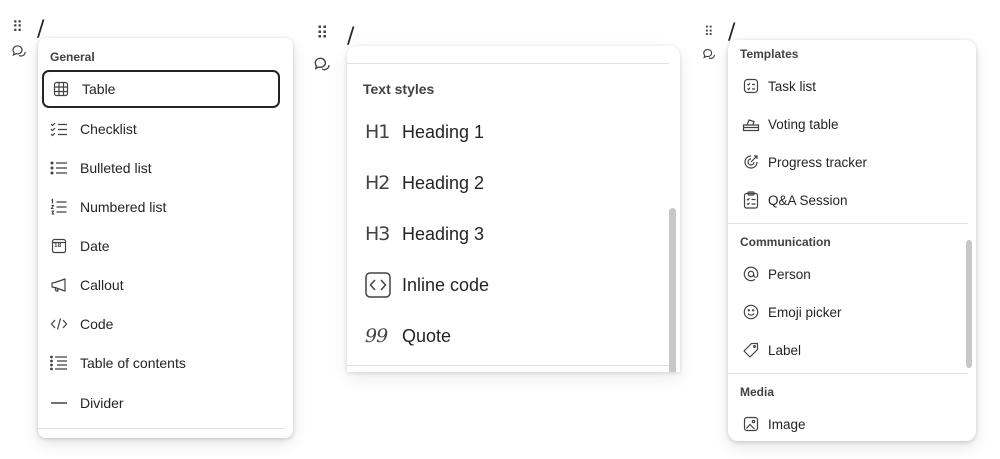  What do you see at coordinates (785, 350) in the screenshot?
I see `menu-item-label-text: Label` at bounding box center [785, 350].